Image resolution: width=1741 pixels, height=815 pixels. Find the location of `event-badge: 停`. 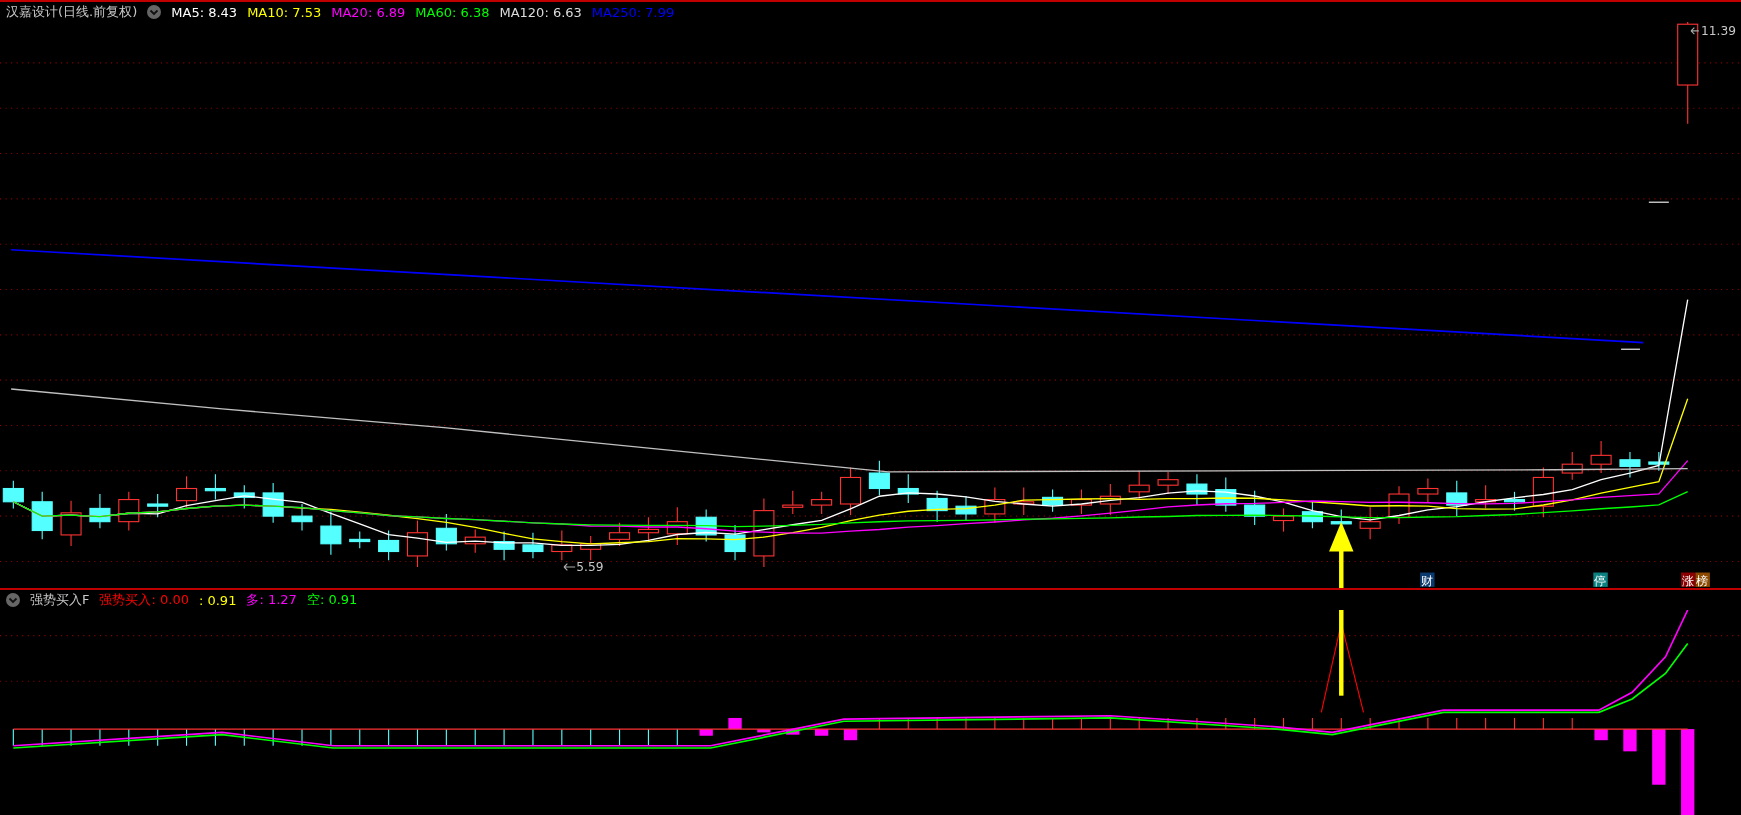

event-badge: 停 is located at coordinates (1600, 580).